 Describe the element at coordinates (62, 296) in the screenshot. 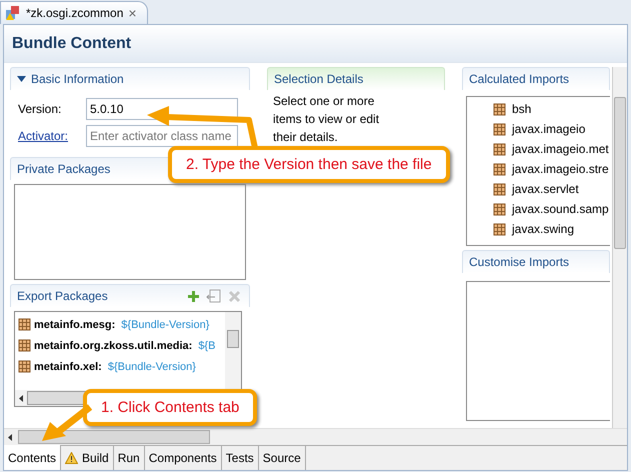

I see `section-title: Export Packages` at that location.